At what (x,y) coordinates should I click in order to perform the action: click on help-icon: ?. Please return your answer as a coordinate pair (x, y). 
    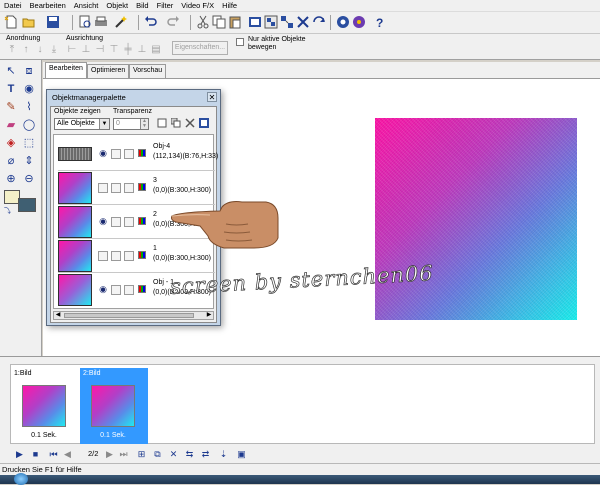
    Looking at the image, I should click on (381, 22).